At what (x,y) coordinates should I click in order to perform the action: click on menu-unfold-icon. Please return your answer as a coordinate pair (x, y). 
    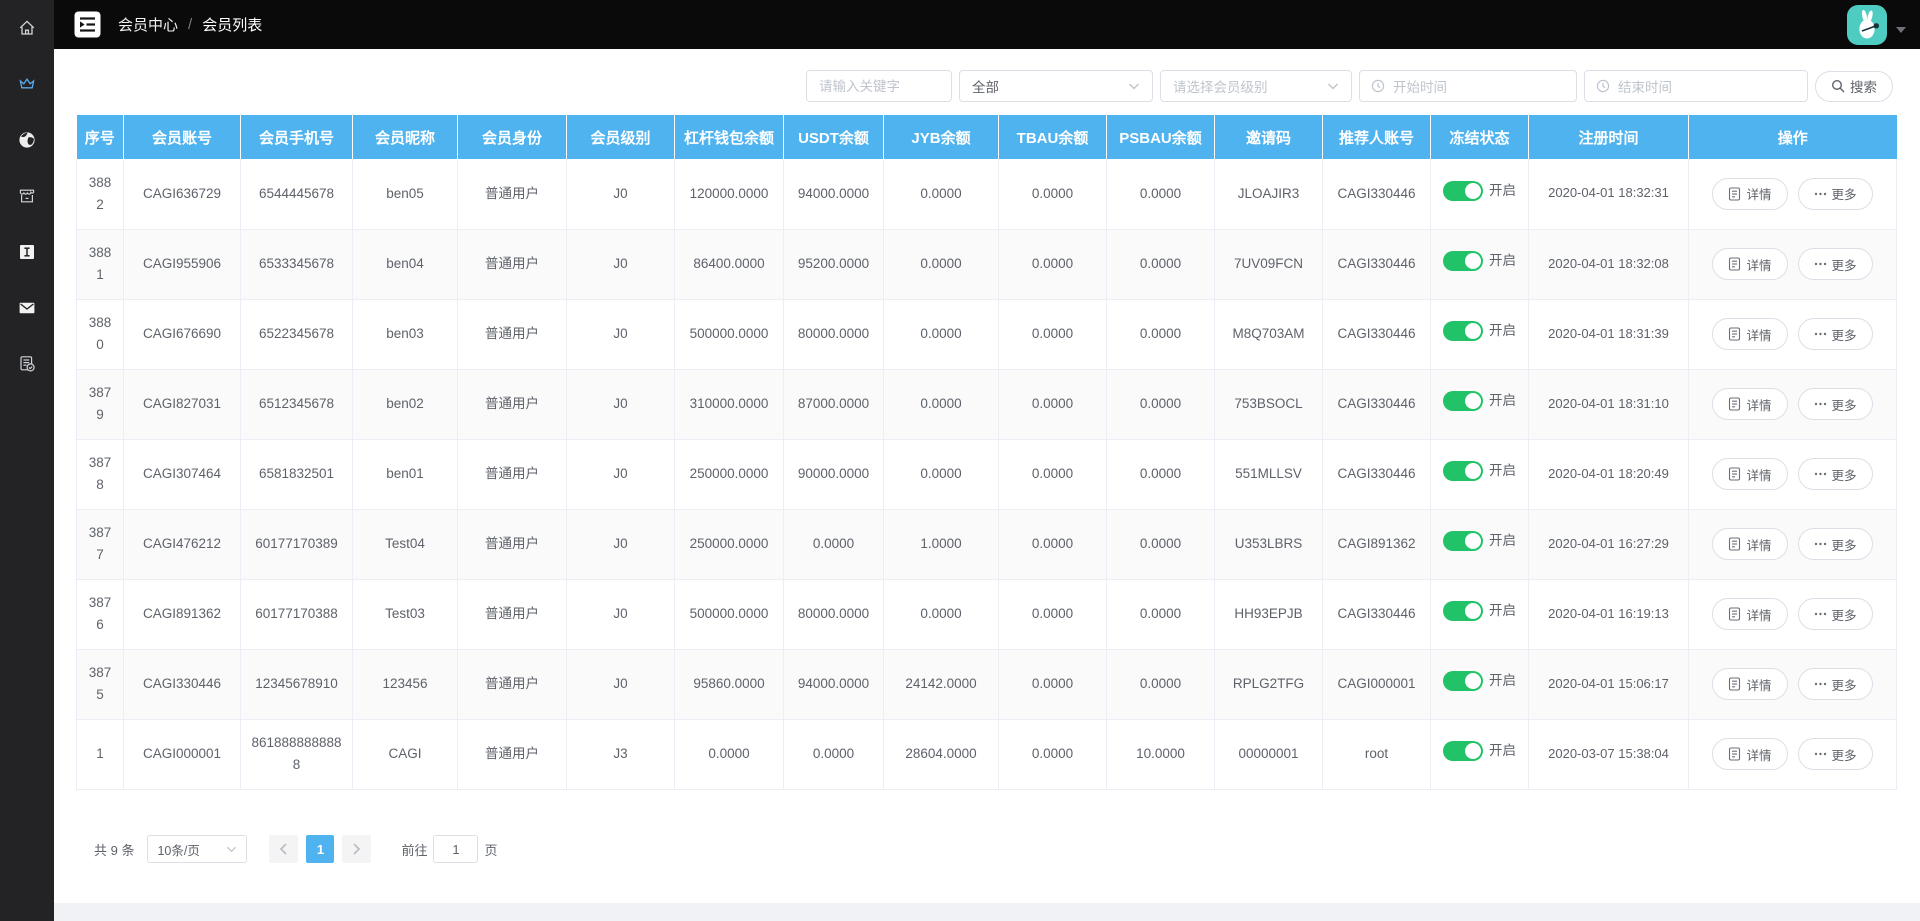
    Looking at the image, I should click on (87, 24).